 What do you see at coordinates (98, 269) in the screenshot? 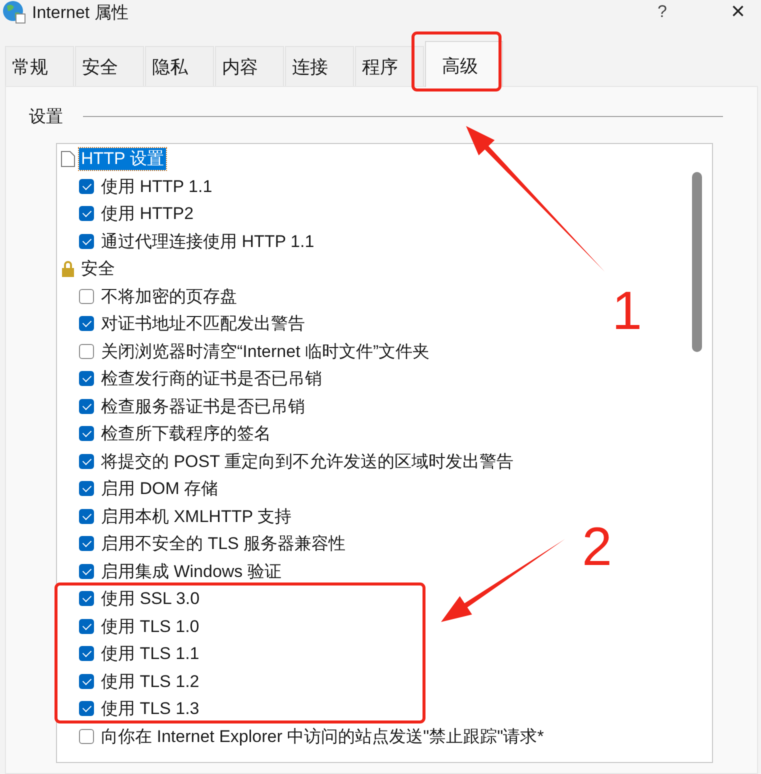
I see `tree-item: 安全` at bounding box center [98, 269].